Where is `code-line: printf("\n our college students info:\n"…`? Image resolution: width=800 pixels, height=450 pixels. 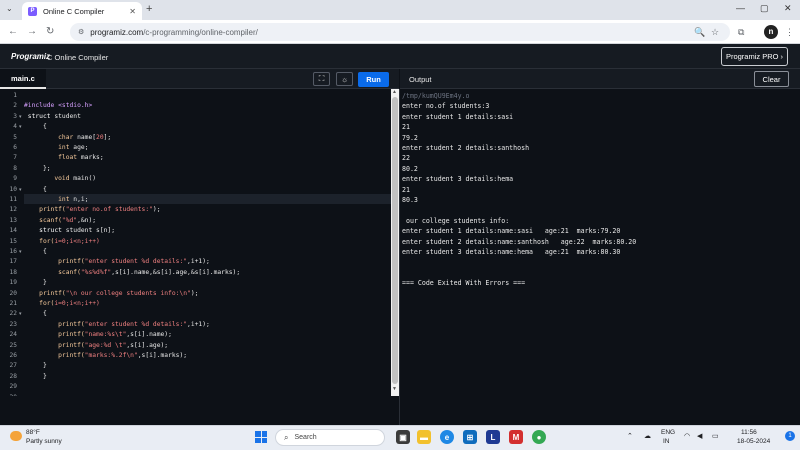 code-line: printf("\n our college students info:\n"… is located at coordinates (111, 293).